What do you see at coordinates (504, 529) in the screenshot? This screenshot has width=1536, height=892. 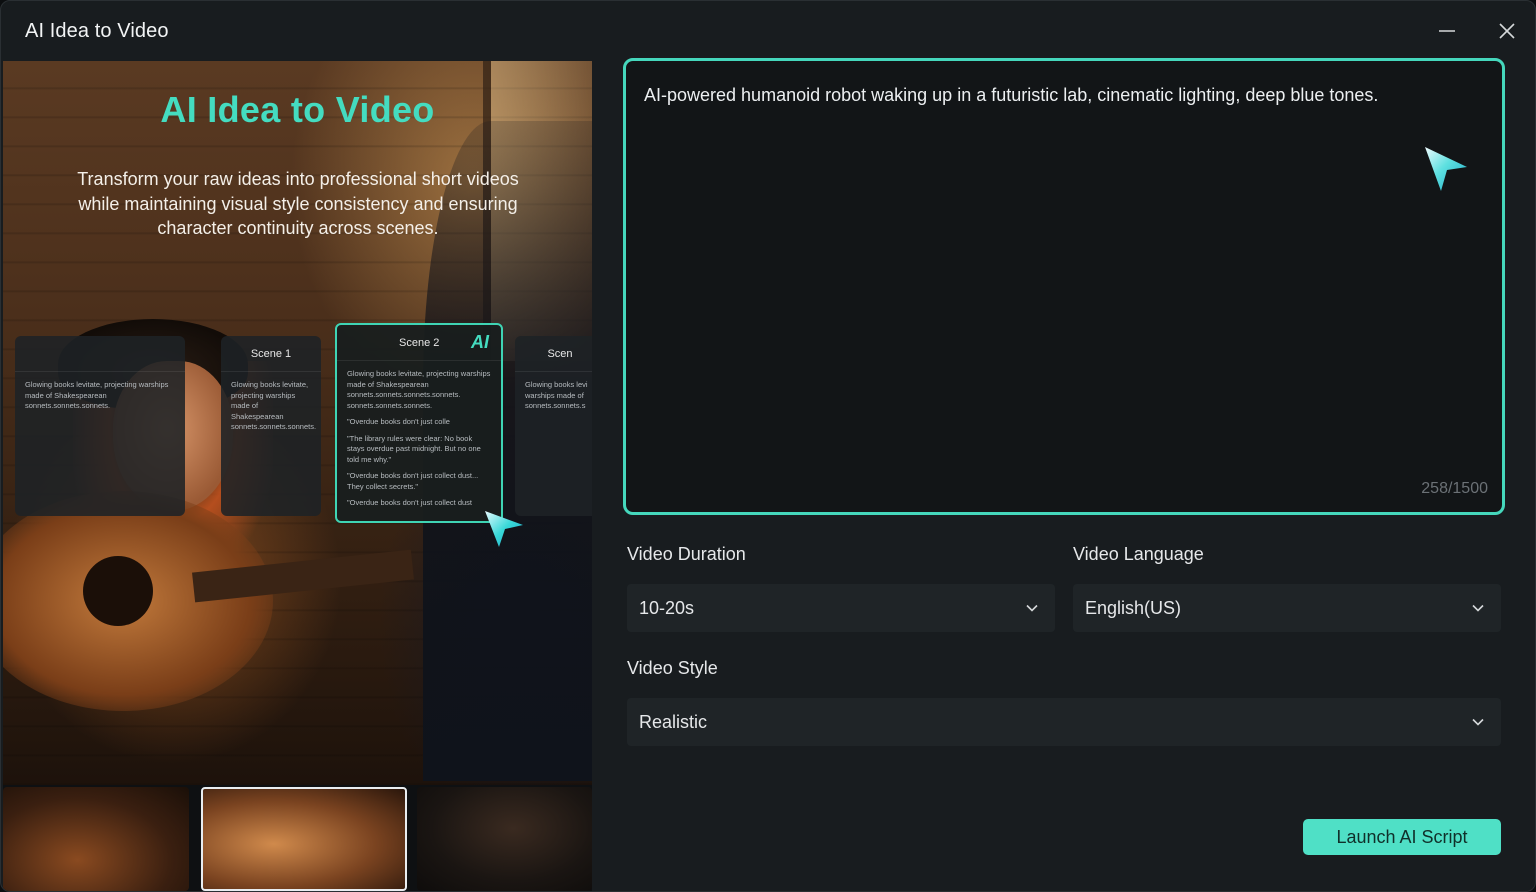 I see `pointer-cursor-icon` at bounding box center [504, 529].